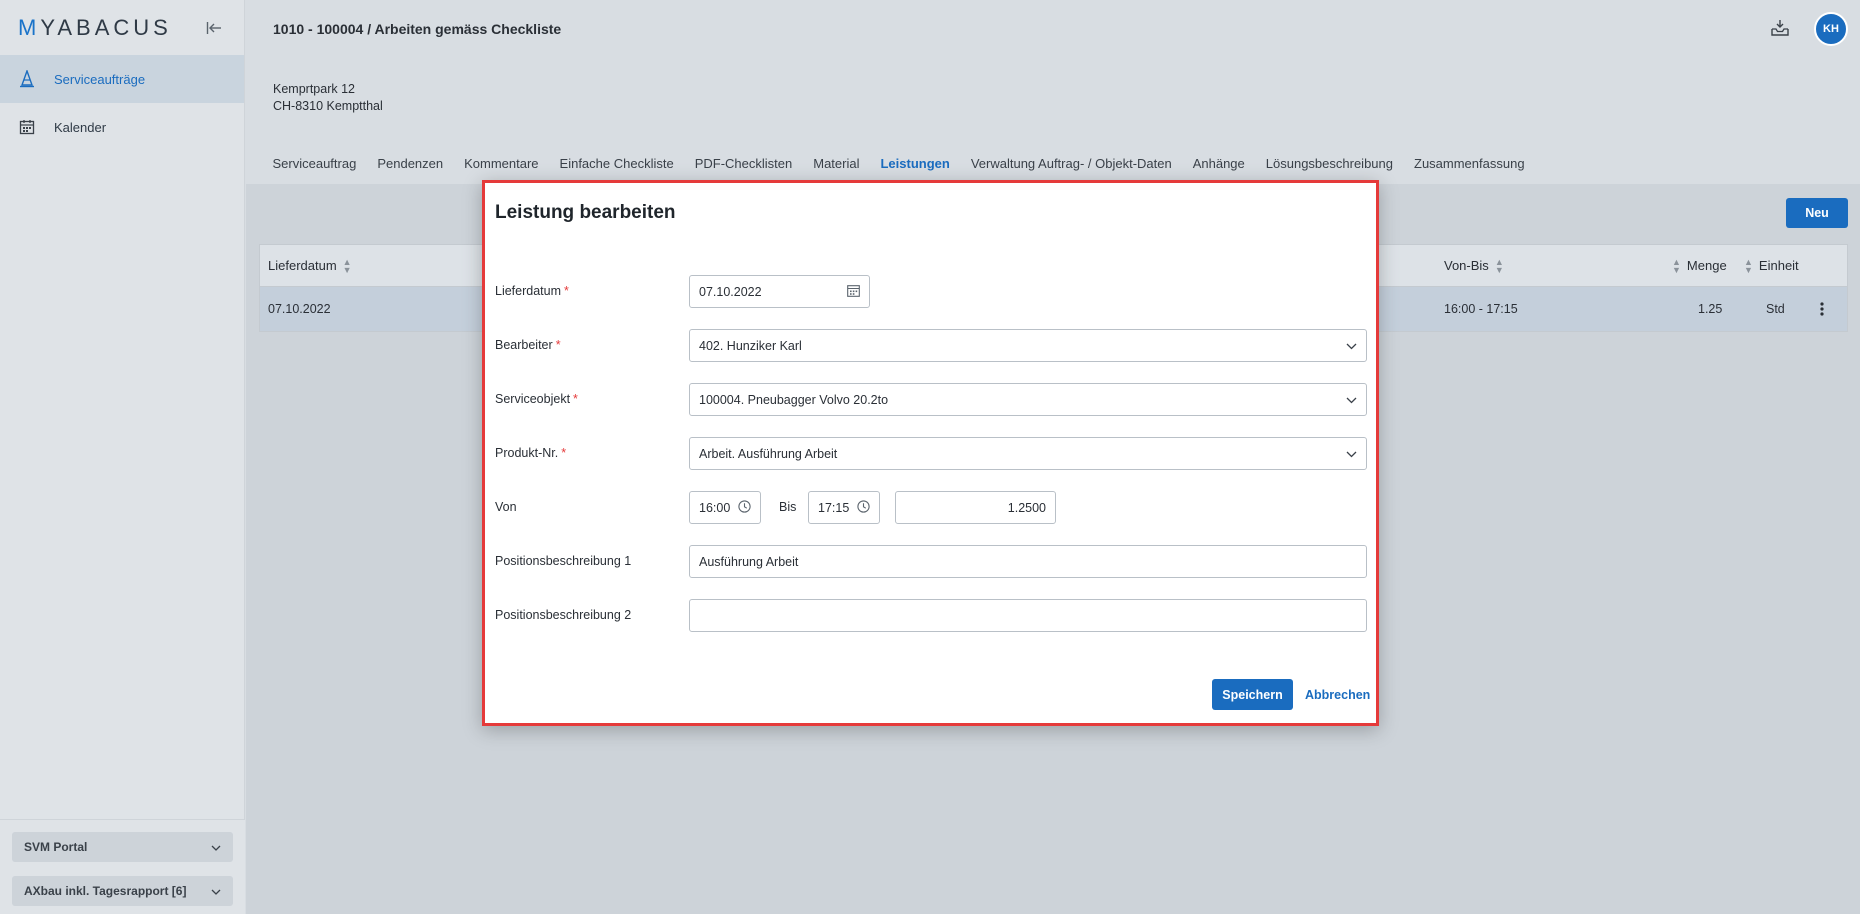 This screenshot has width=1860, height=914. What do you see at coordinates (328, 106) in the screenshot?
I see `address-line-2: CH-8310 Kemptthal` at bounding box center [328, 106].